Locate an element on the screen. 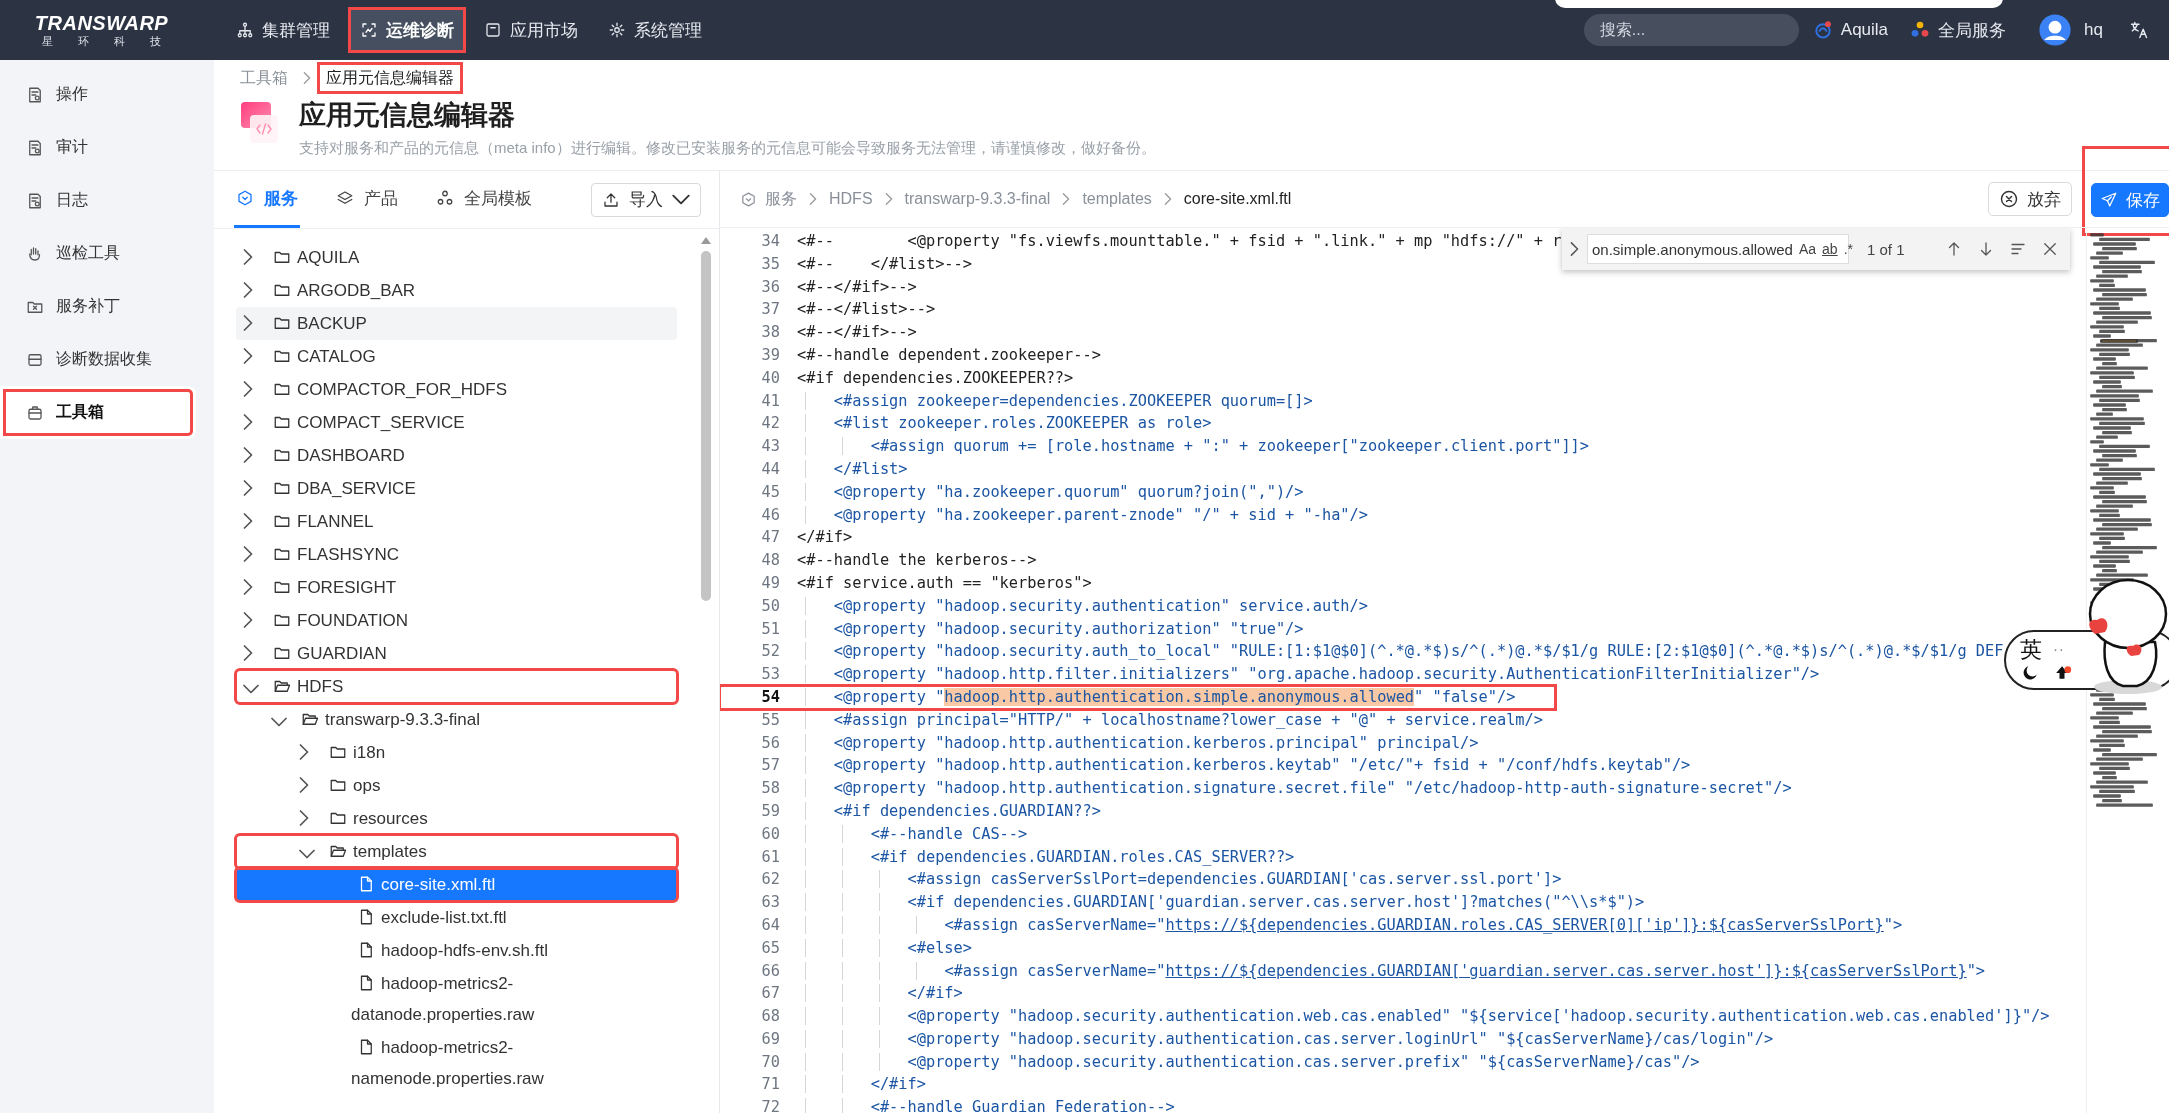  code-line: <@property "hadoop.http.authentication.kerberos.principal" principal/> is located at coordinates (1138, 743).